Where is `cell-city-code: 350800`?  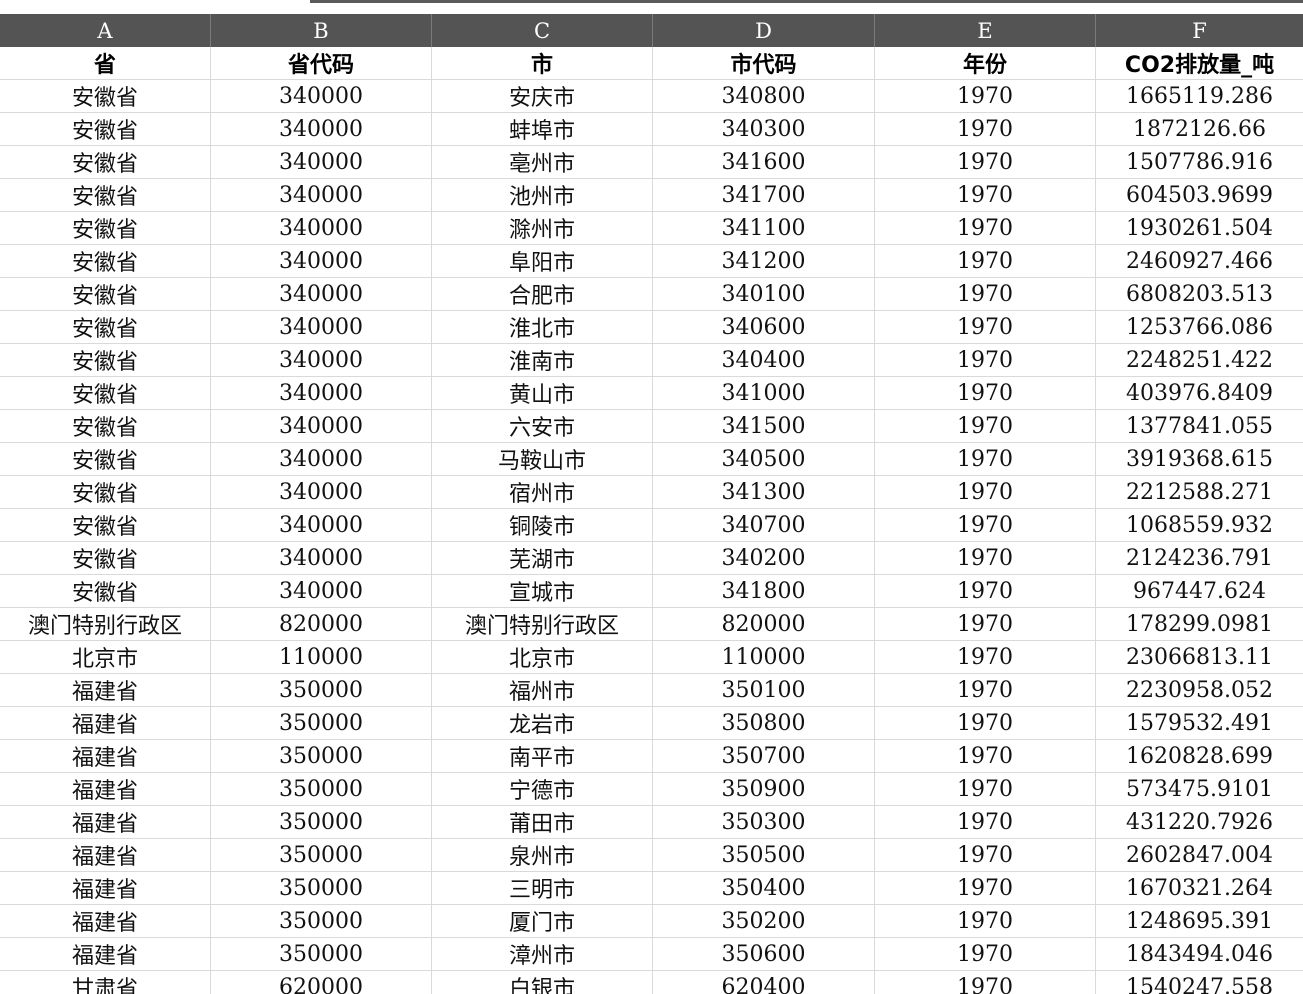 cell-city-code: 350800 is located at coordinates (764, 723).